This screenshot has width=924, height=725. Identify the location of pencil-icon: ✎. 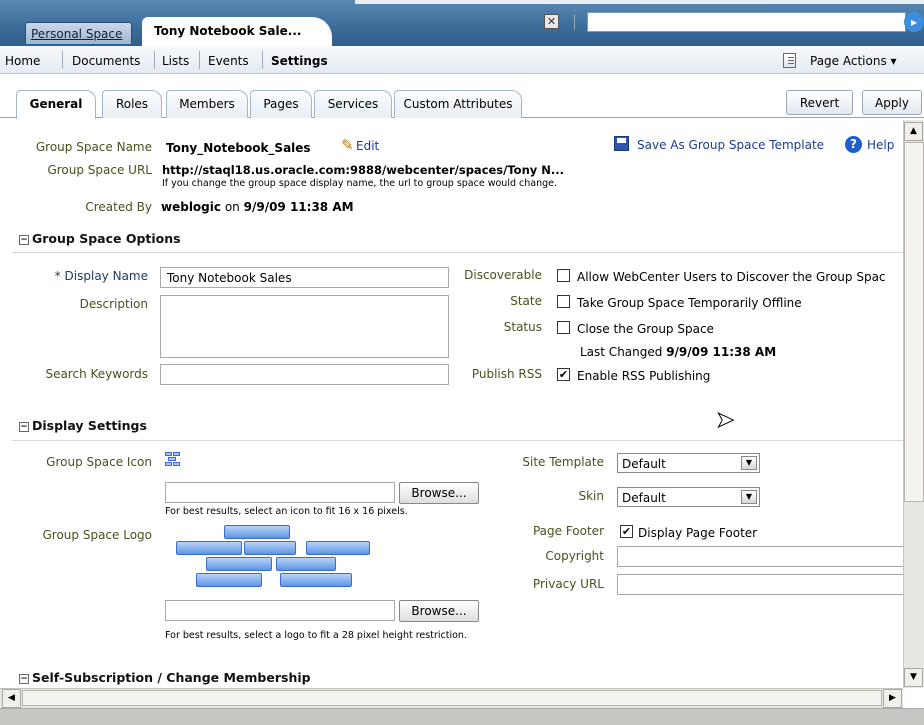
(347, 145).